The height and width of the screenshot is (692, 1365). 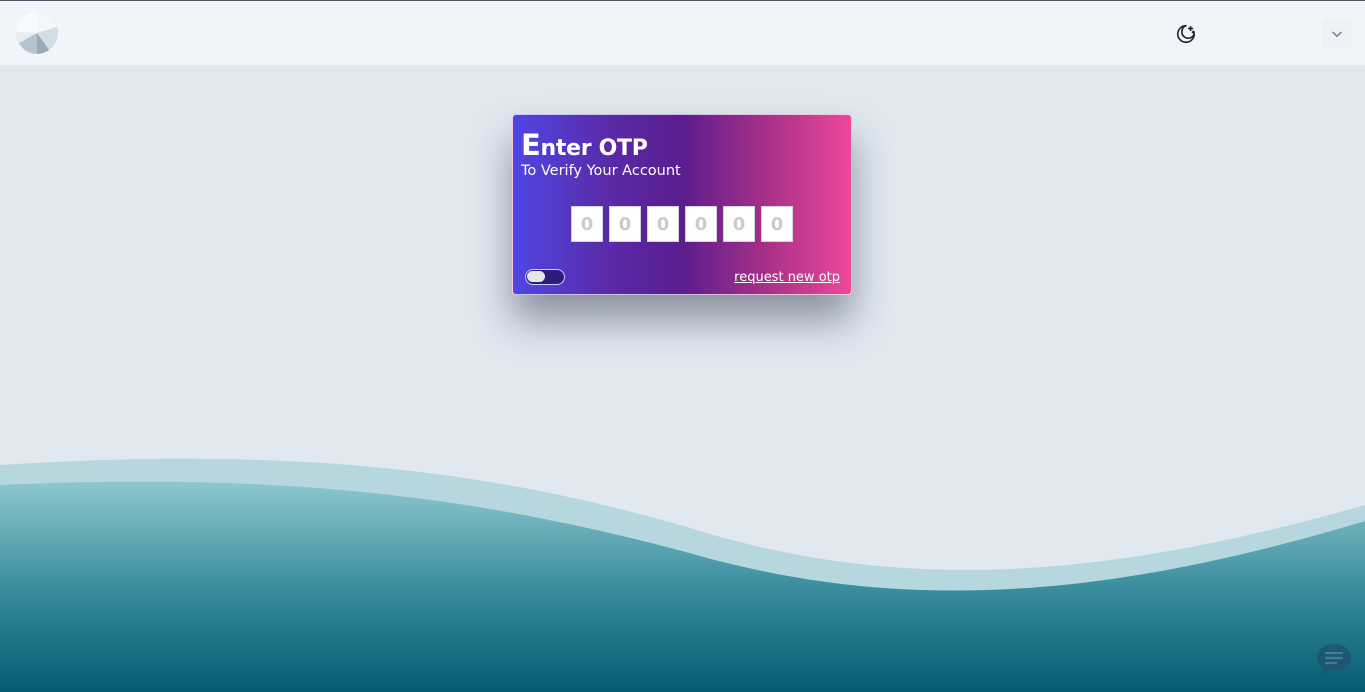 I want to click on theme-toggle-button, so click(x=1186, y=34).